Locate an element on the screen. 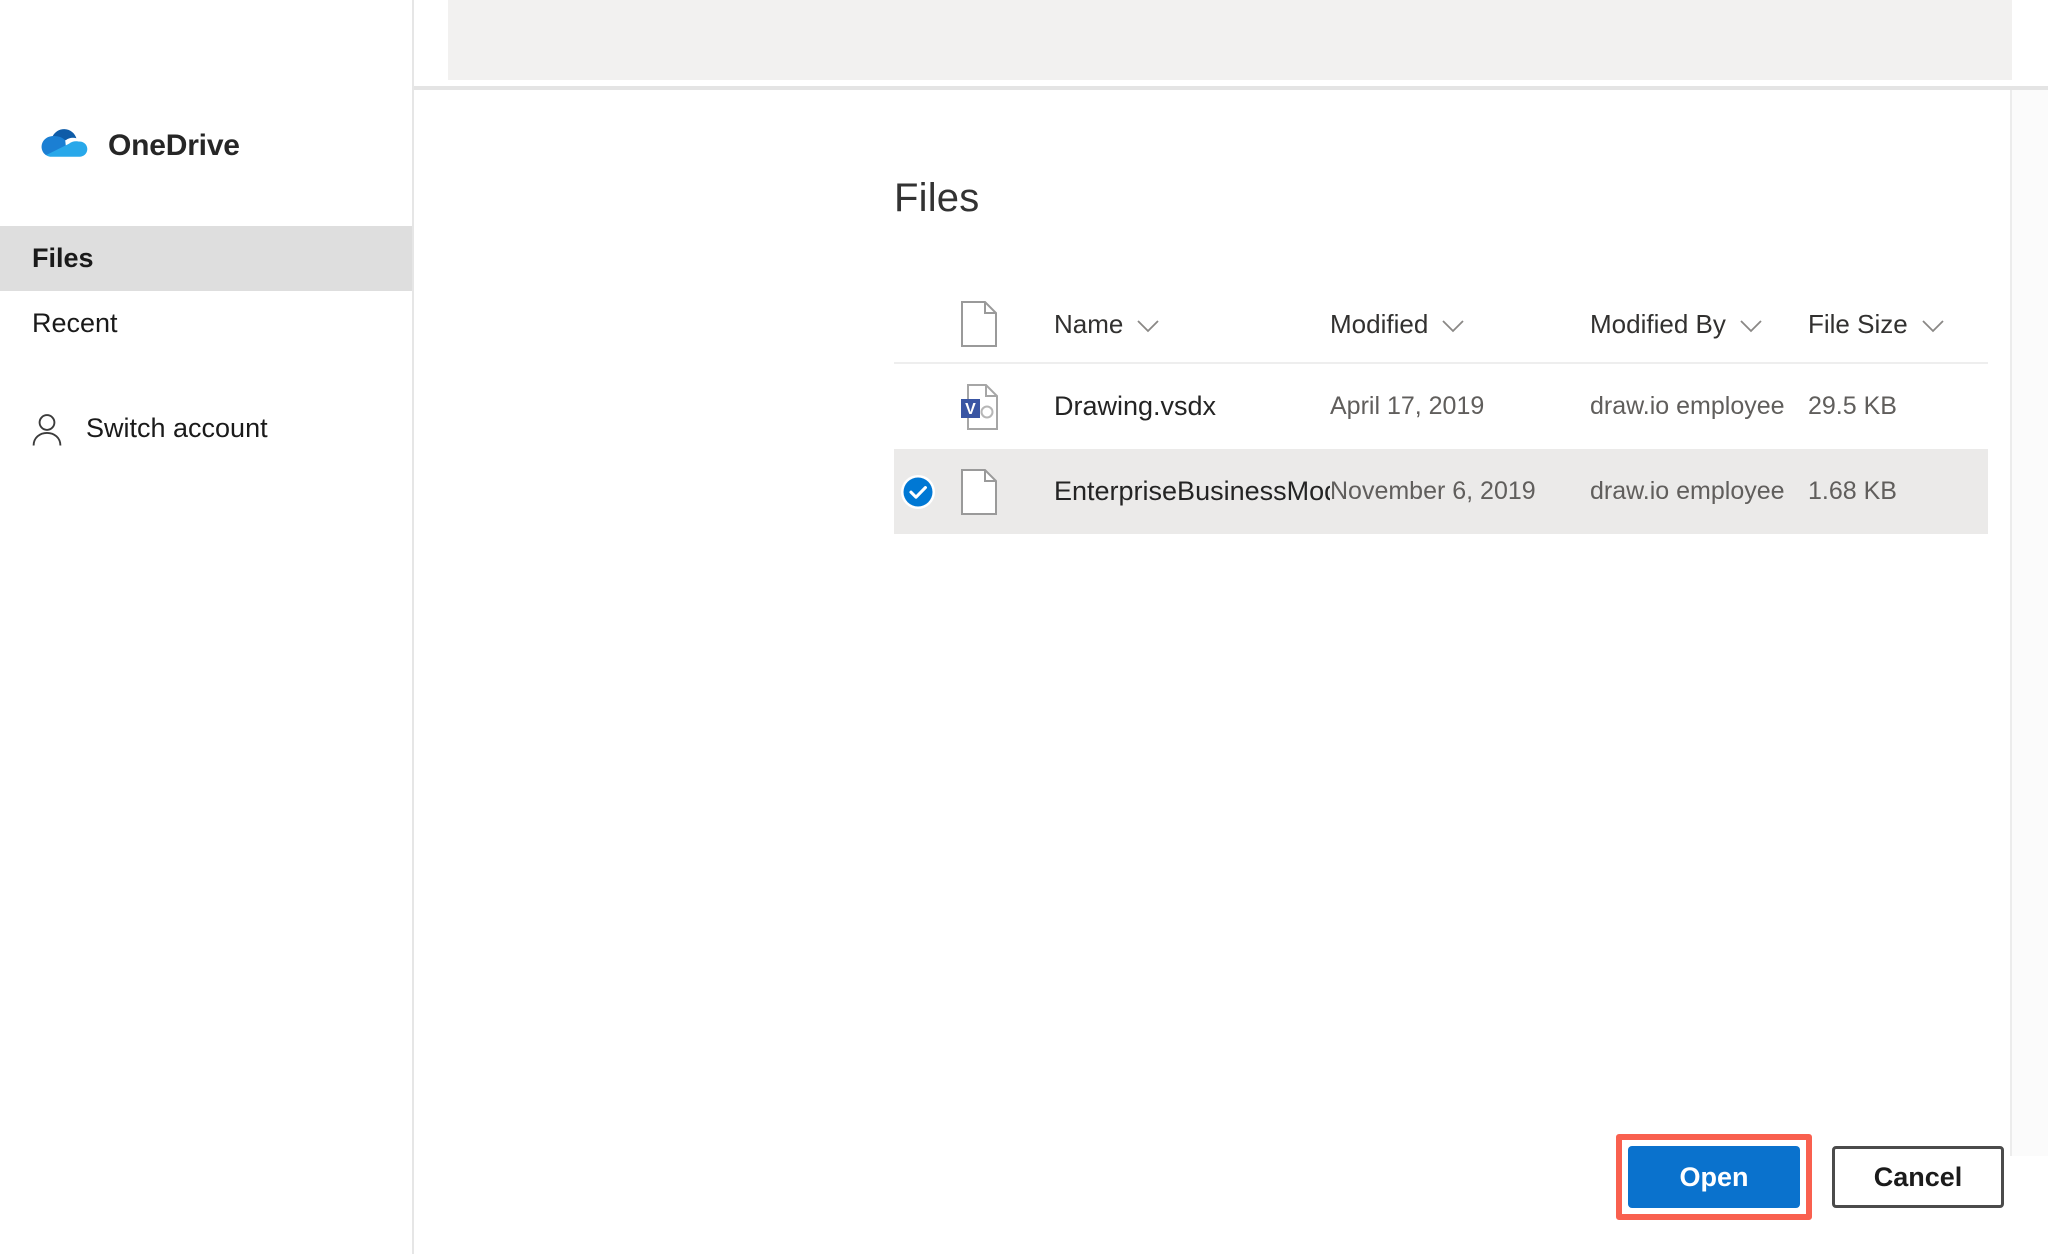 This screenshot has height=1254, width=2048. table-header-row: Name Modified Modified By File Size is located at coordinates (1441, 325).